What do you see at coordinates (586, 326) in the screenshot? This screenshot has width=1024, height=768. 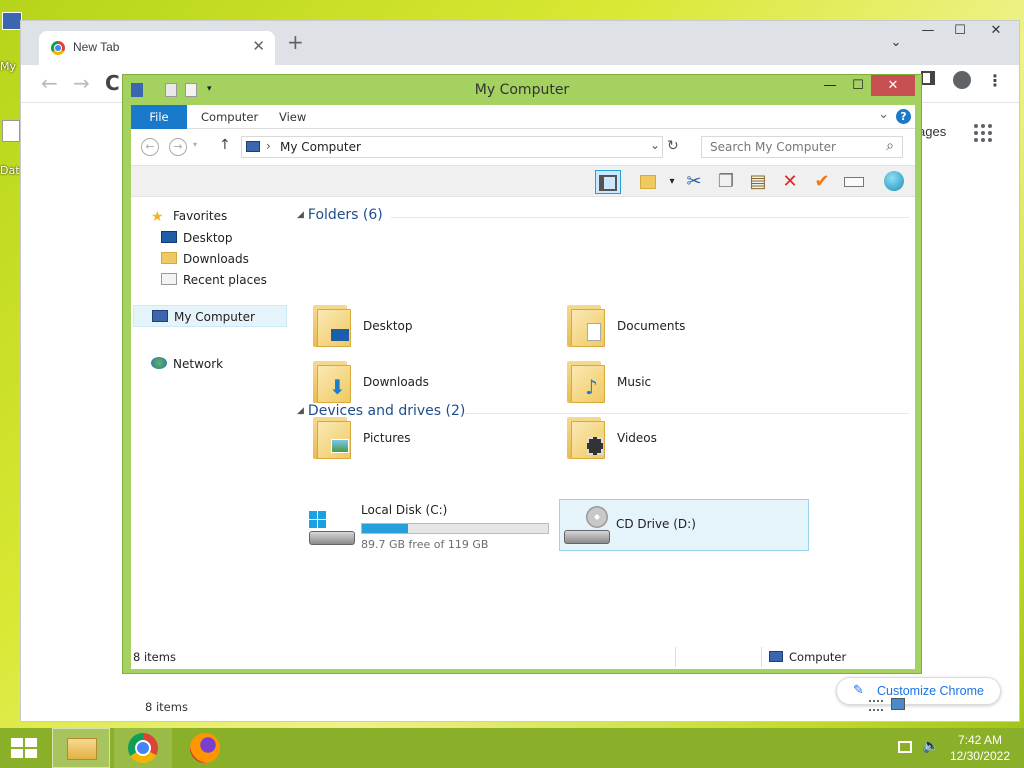 I see `documents-folder-icon` at bounding box center [586, 326].